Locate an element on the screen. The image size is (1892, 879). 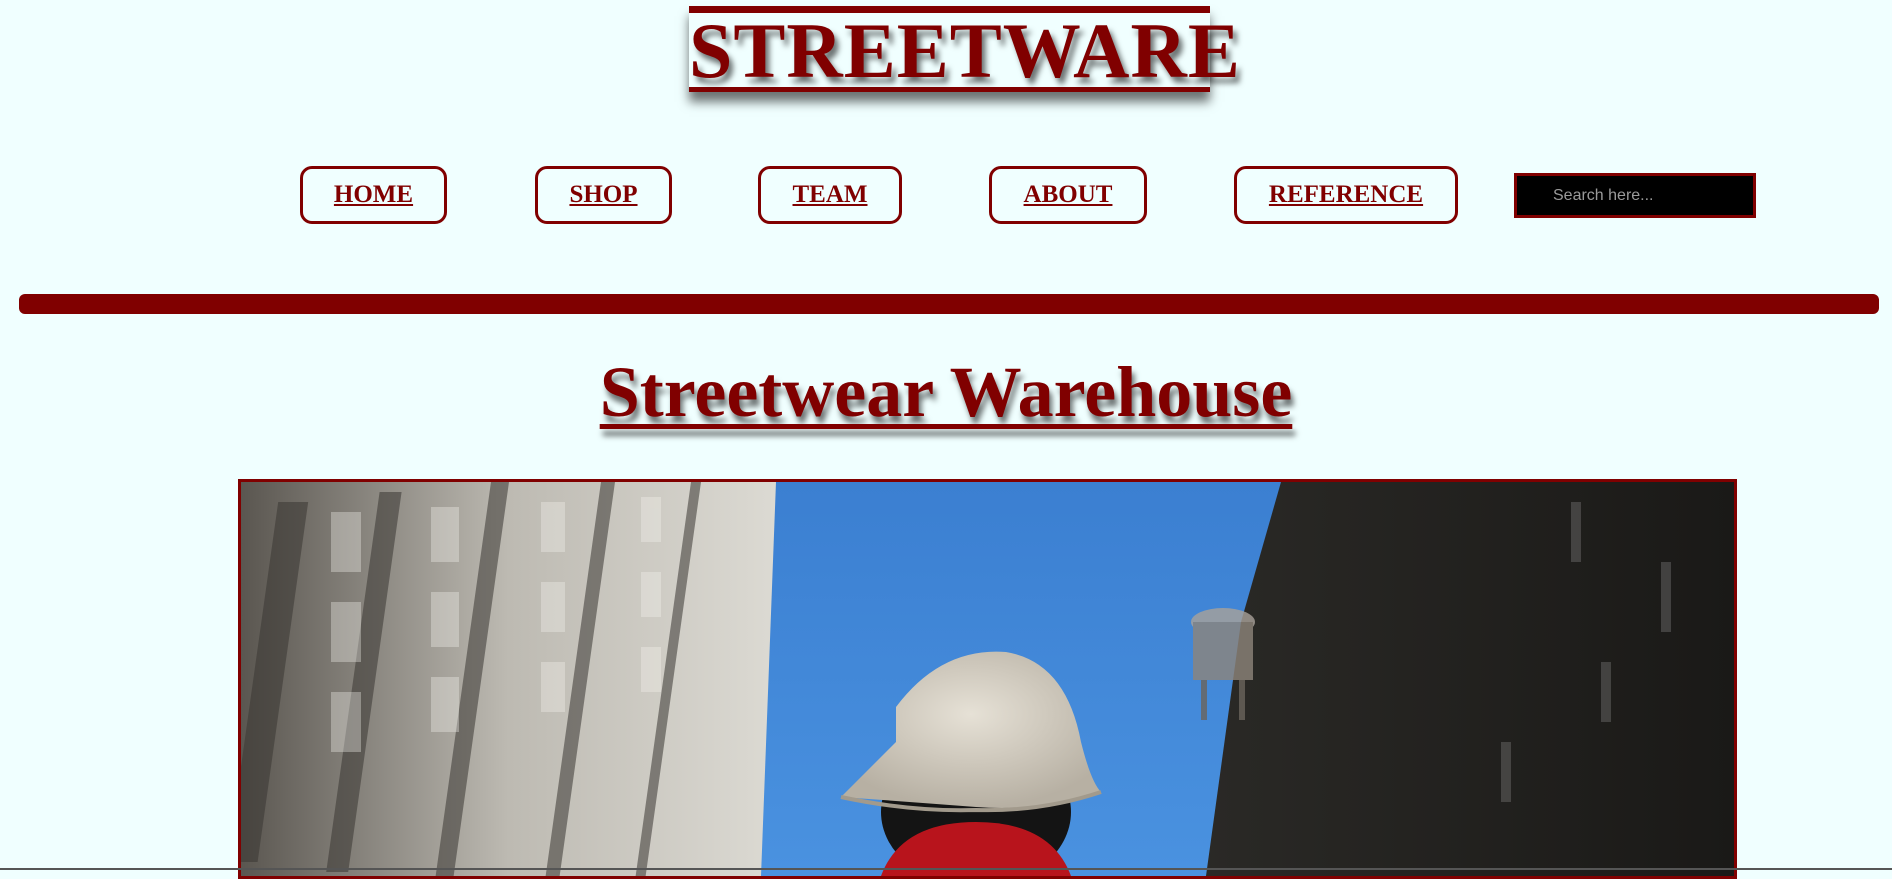
nav-reference-button: REFERENCE is located at coordinates (1346, 195).